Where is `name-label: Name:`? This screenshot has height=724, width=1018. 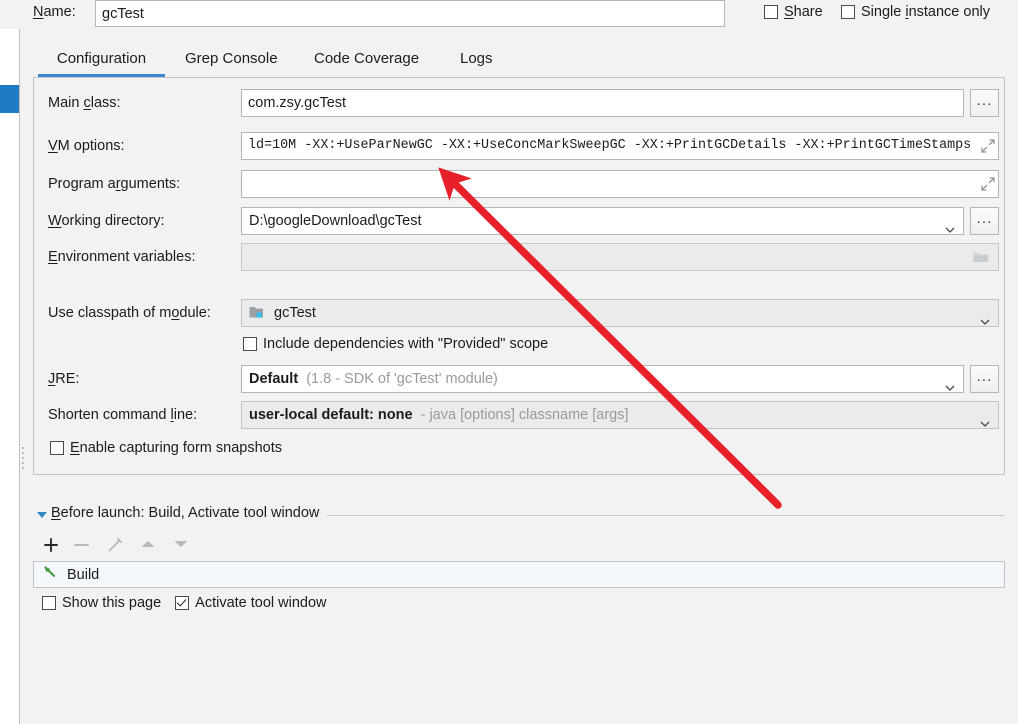 name-label: Name: is located at coordinates (54, 12).